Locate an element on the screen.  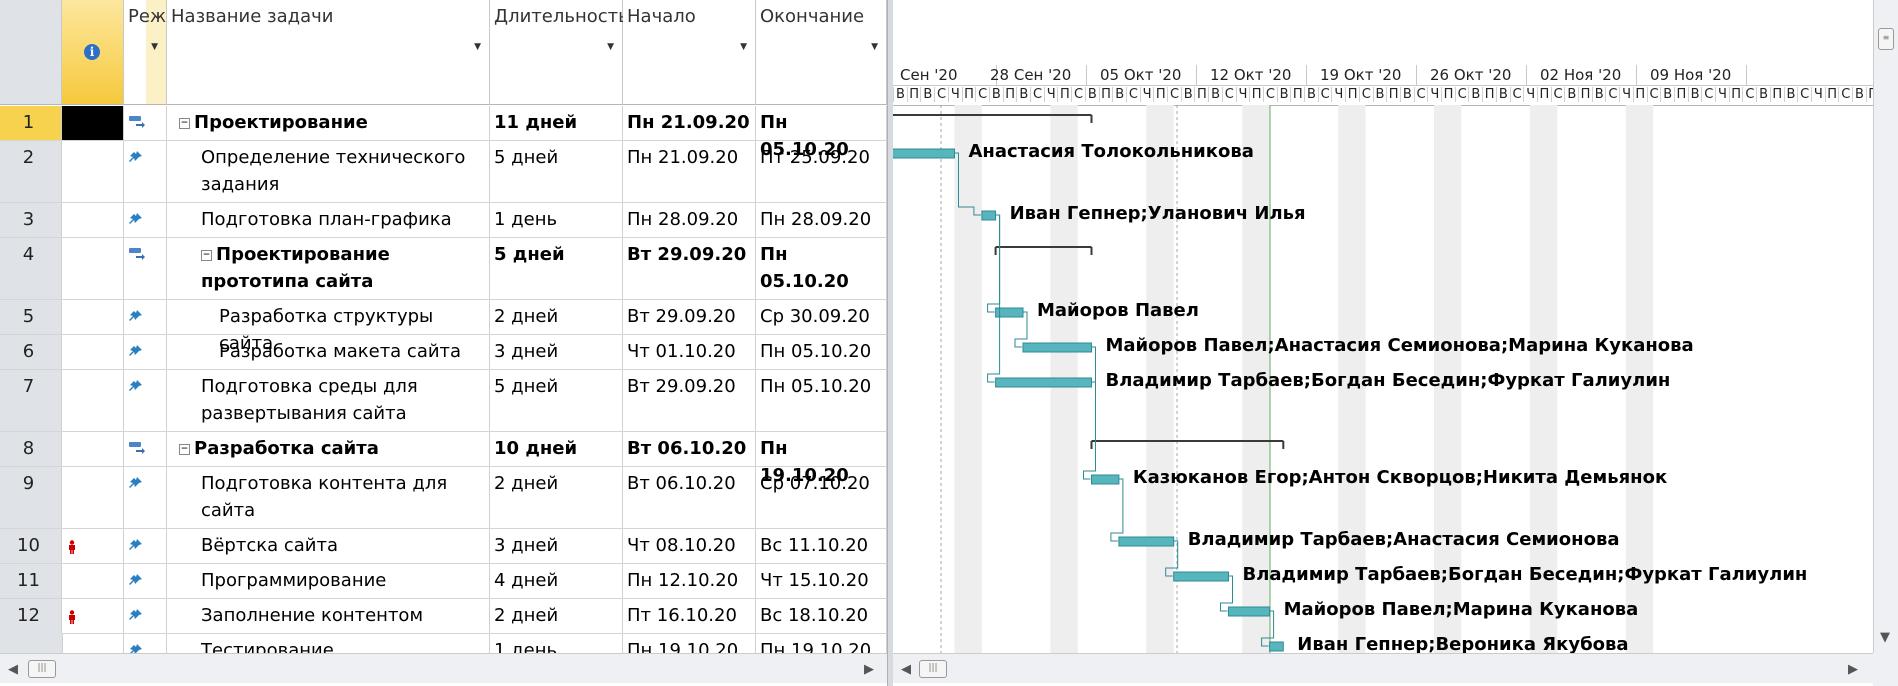
start-column-header: Начало ▼ is located at coordinates (689, 52).